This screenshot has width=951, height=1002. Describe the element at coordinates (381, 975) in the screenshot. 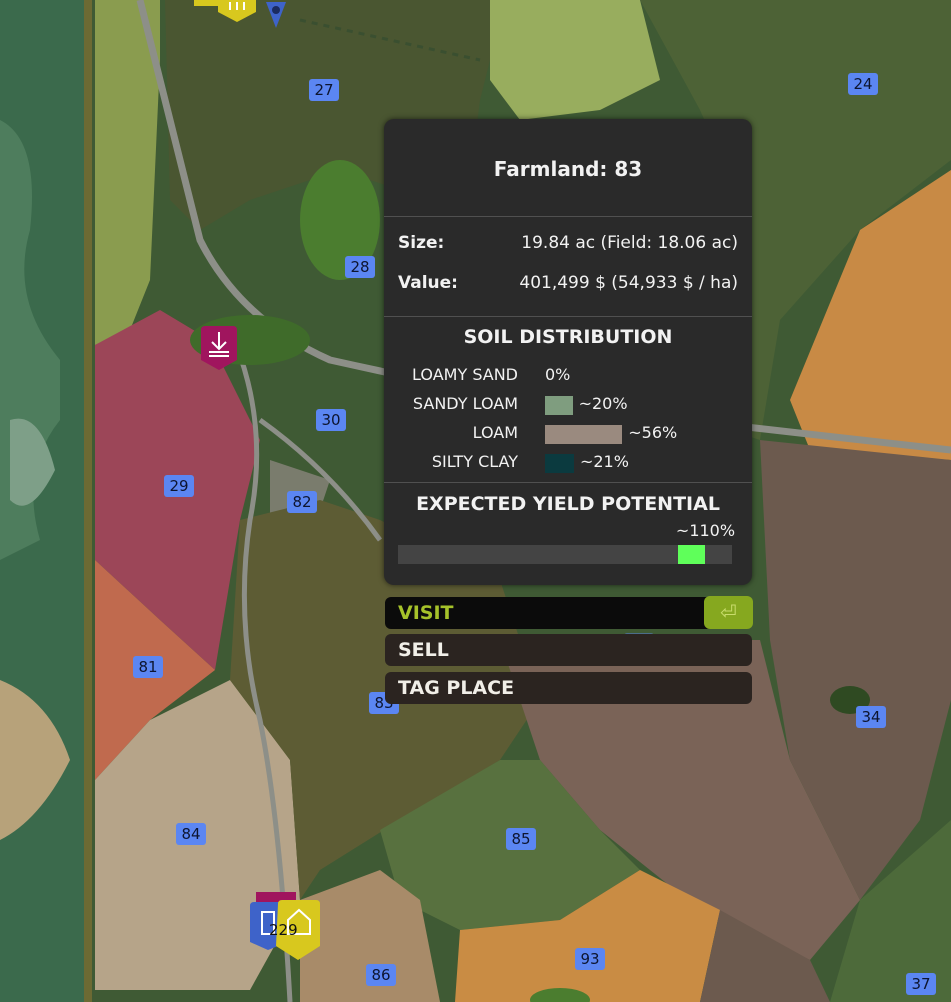

I see `field-label-86: 86` at that location.